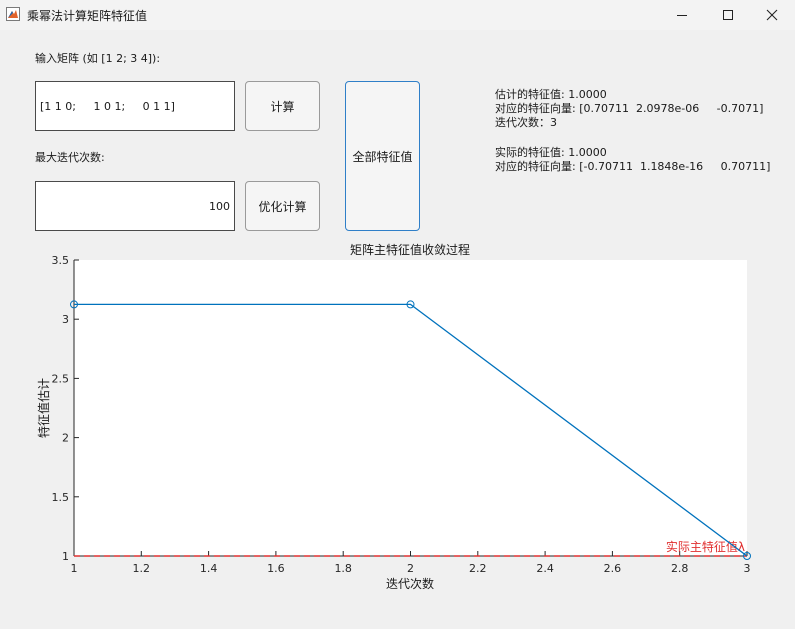 The height and width of the screenshot is (629, 795). Describe the element at coordinates (43, 408) in the screenshot. I see `y-axis-label: 特征值估计` at that location.